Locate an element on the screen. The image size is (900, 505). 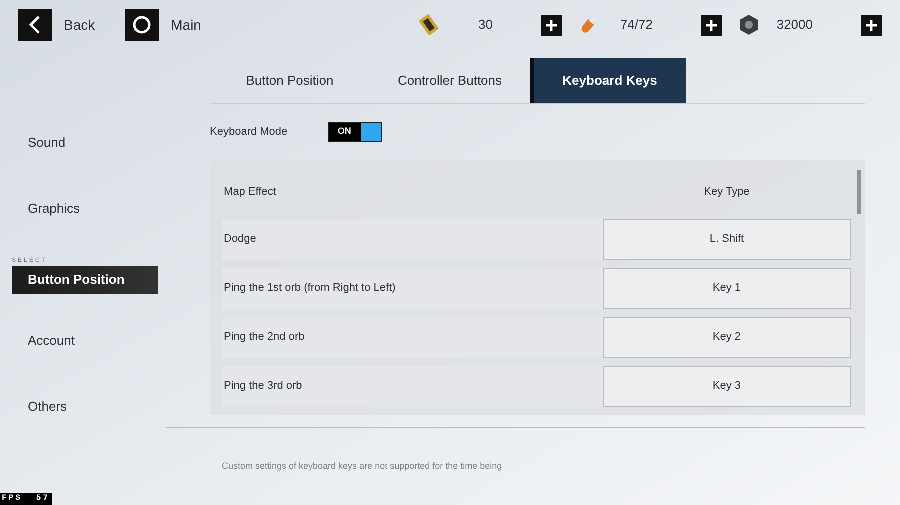
map-effect-text: Ping the 2nd orb is located at coordinates (264, 338).